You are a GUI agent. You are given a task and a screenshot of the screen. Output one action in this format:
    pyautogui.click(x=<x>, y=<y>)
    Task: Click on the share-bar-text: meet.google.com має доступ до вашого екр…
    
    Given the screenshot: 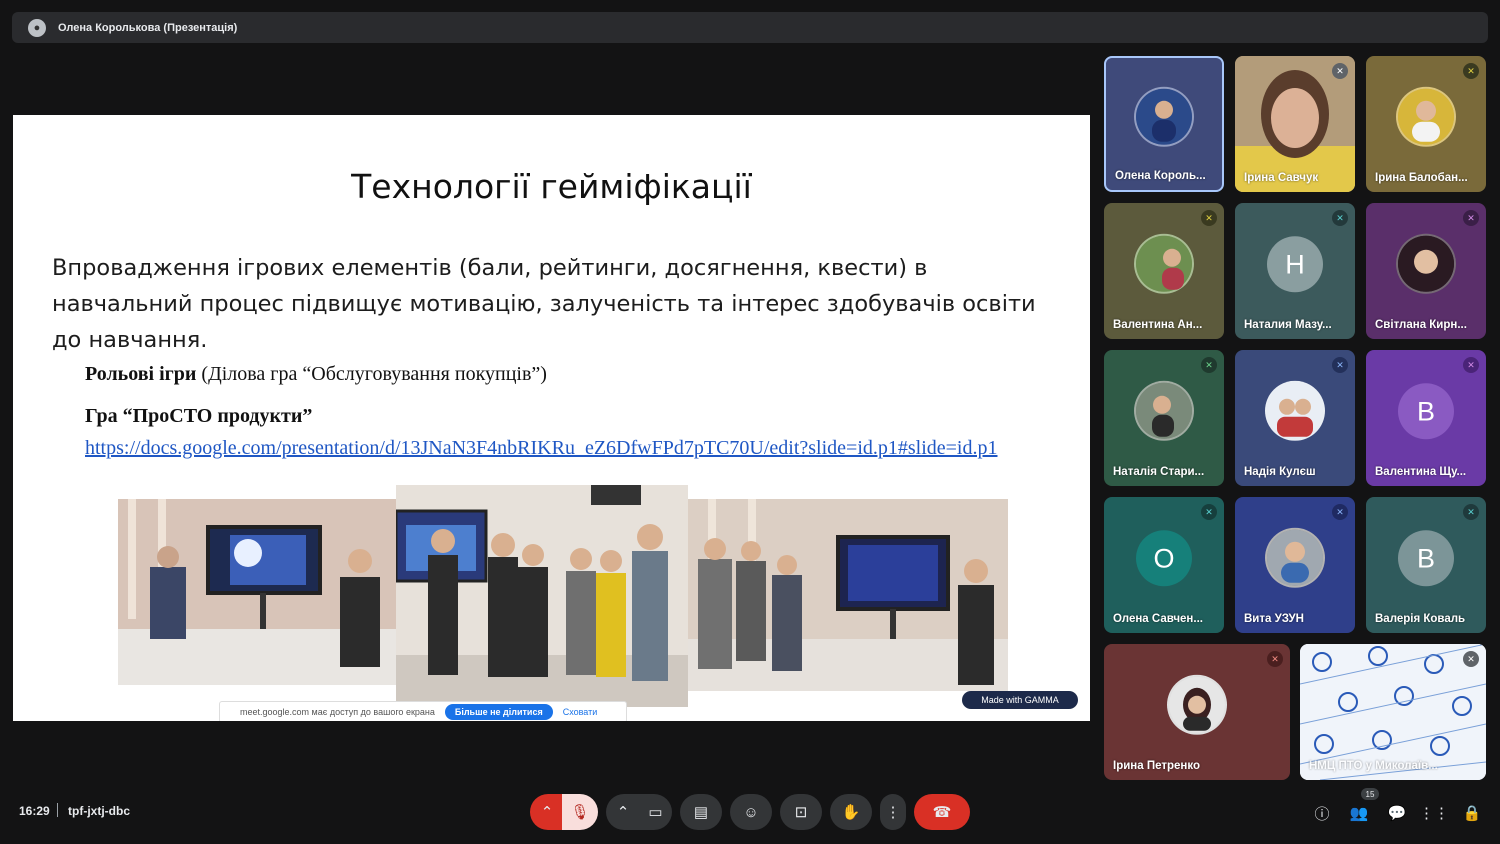 What is the action you would take?
    pyautogui.click(x=337, y=712)
    